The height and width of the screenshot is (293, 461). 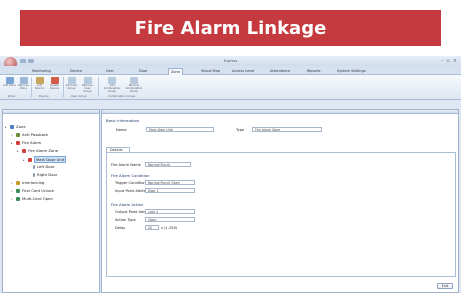 I want to click on remove-zone-icon, so click(x=23, y=80).